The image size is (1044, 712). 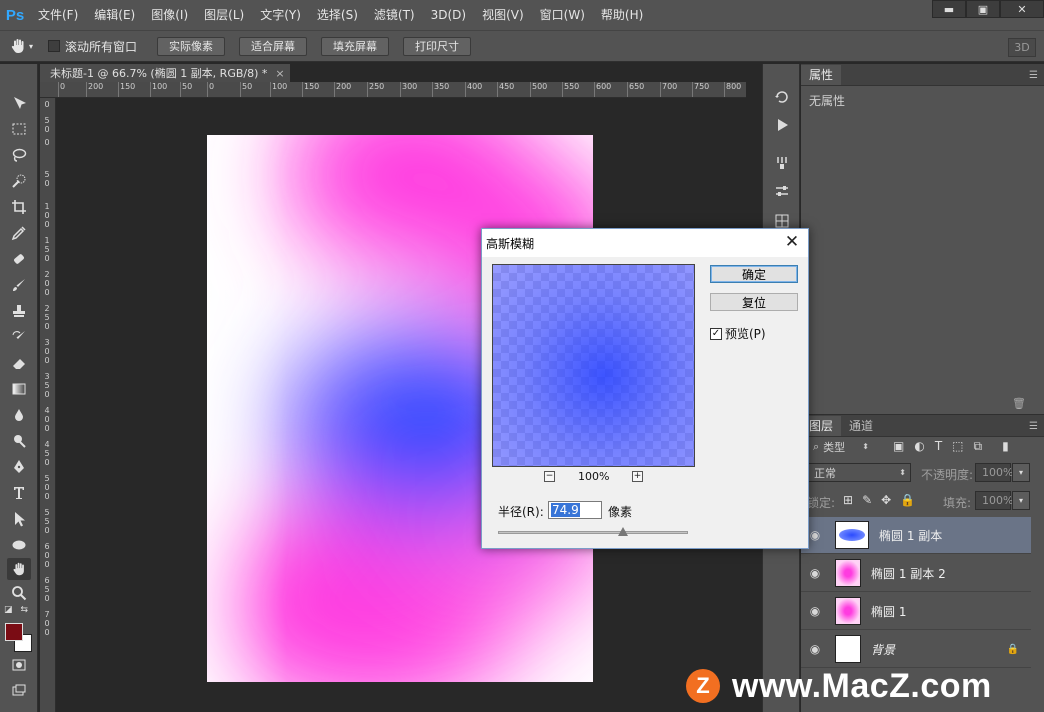 What do you see at coordinates (58, 15) in the screenshot?
I see `menu-file: 文件(F)` at bounding box center [58, 15].